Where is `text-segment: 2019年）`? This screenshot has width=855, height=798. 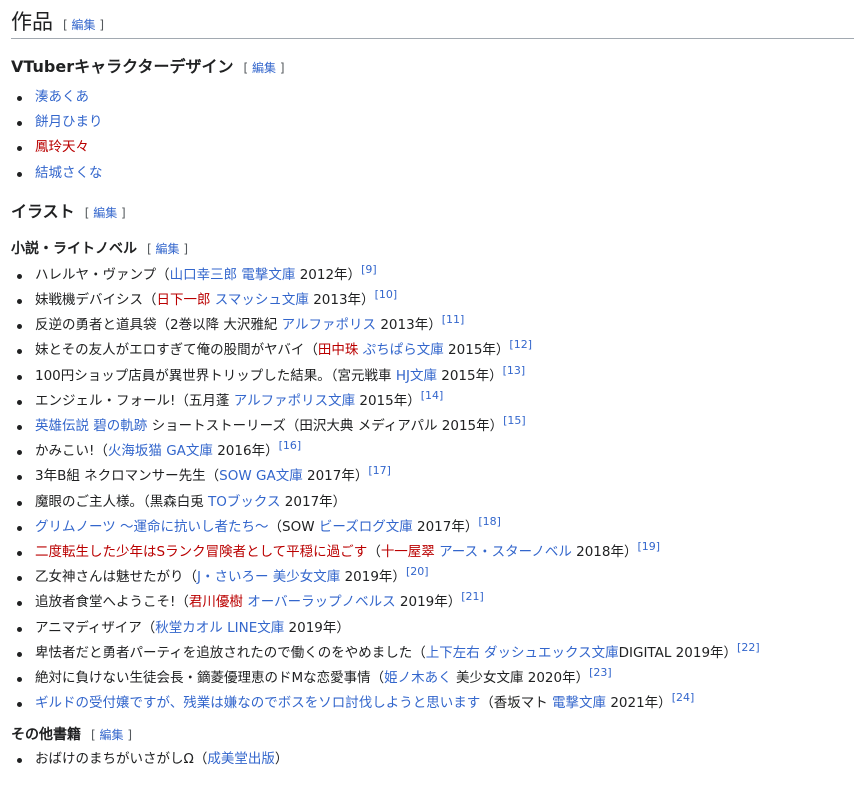 text-segment: 2019年） is located at coordinates (373, 577).